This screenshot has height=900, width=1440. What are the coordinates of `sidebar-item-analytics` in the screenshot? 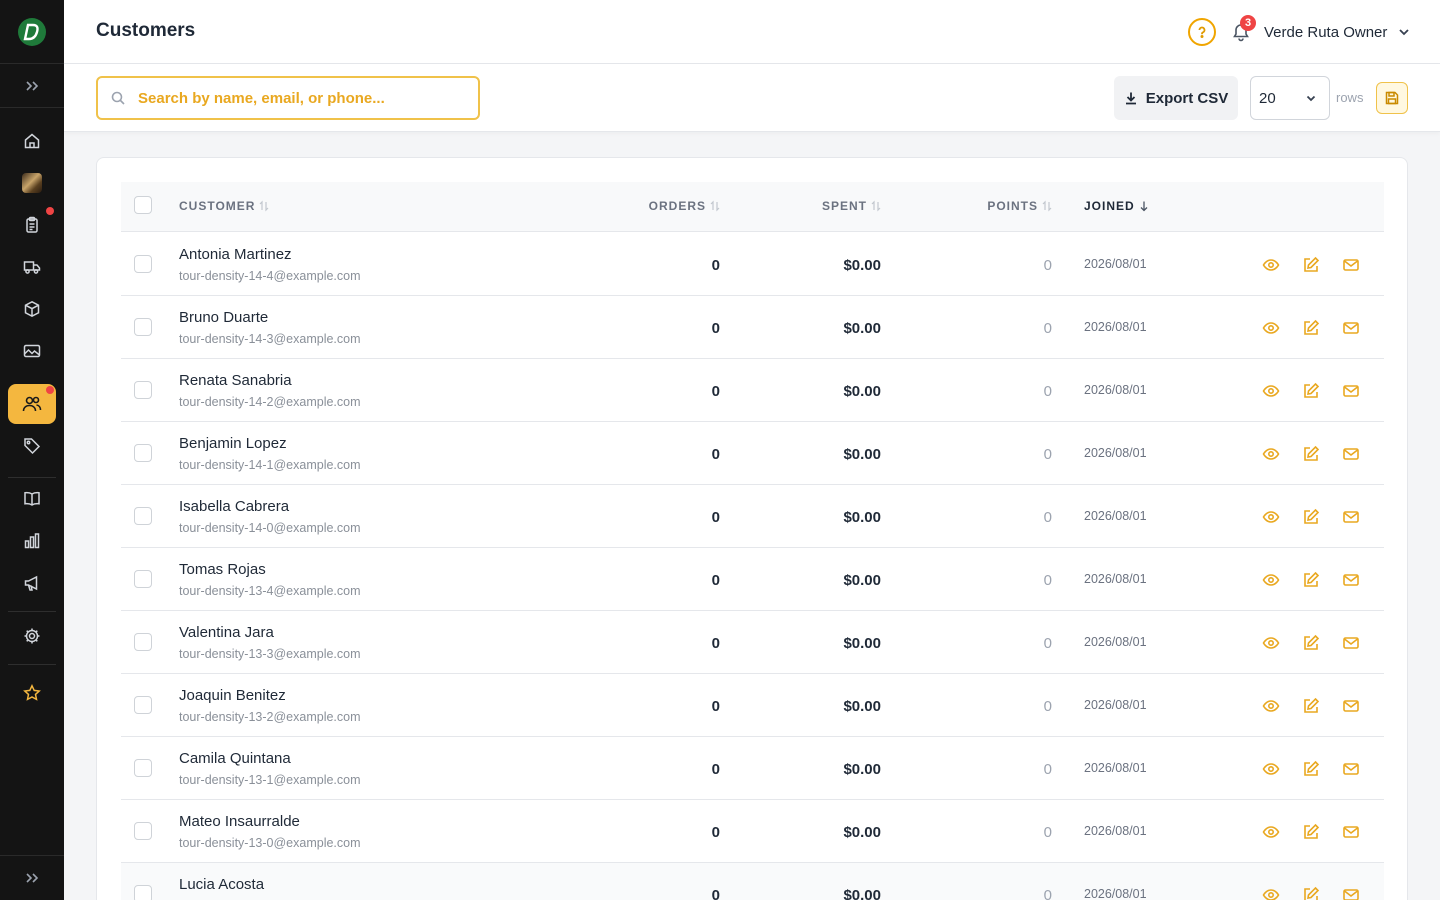 It's located at (32, 541).